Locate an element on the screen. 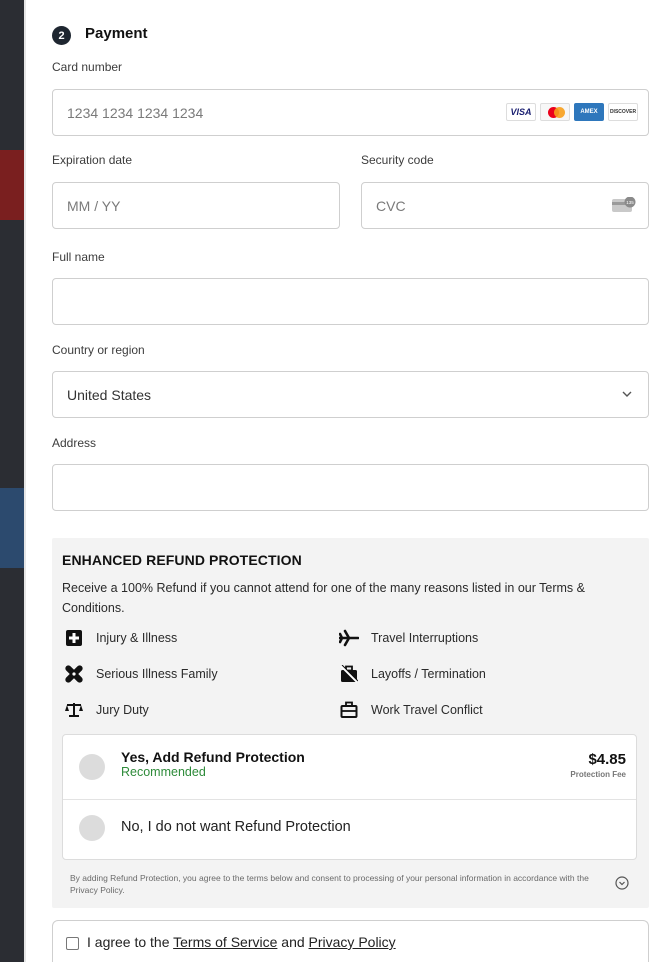  feature-label: Layoffs / Termination is located at coordinates (428, 674).